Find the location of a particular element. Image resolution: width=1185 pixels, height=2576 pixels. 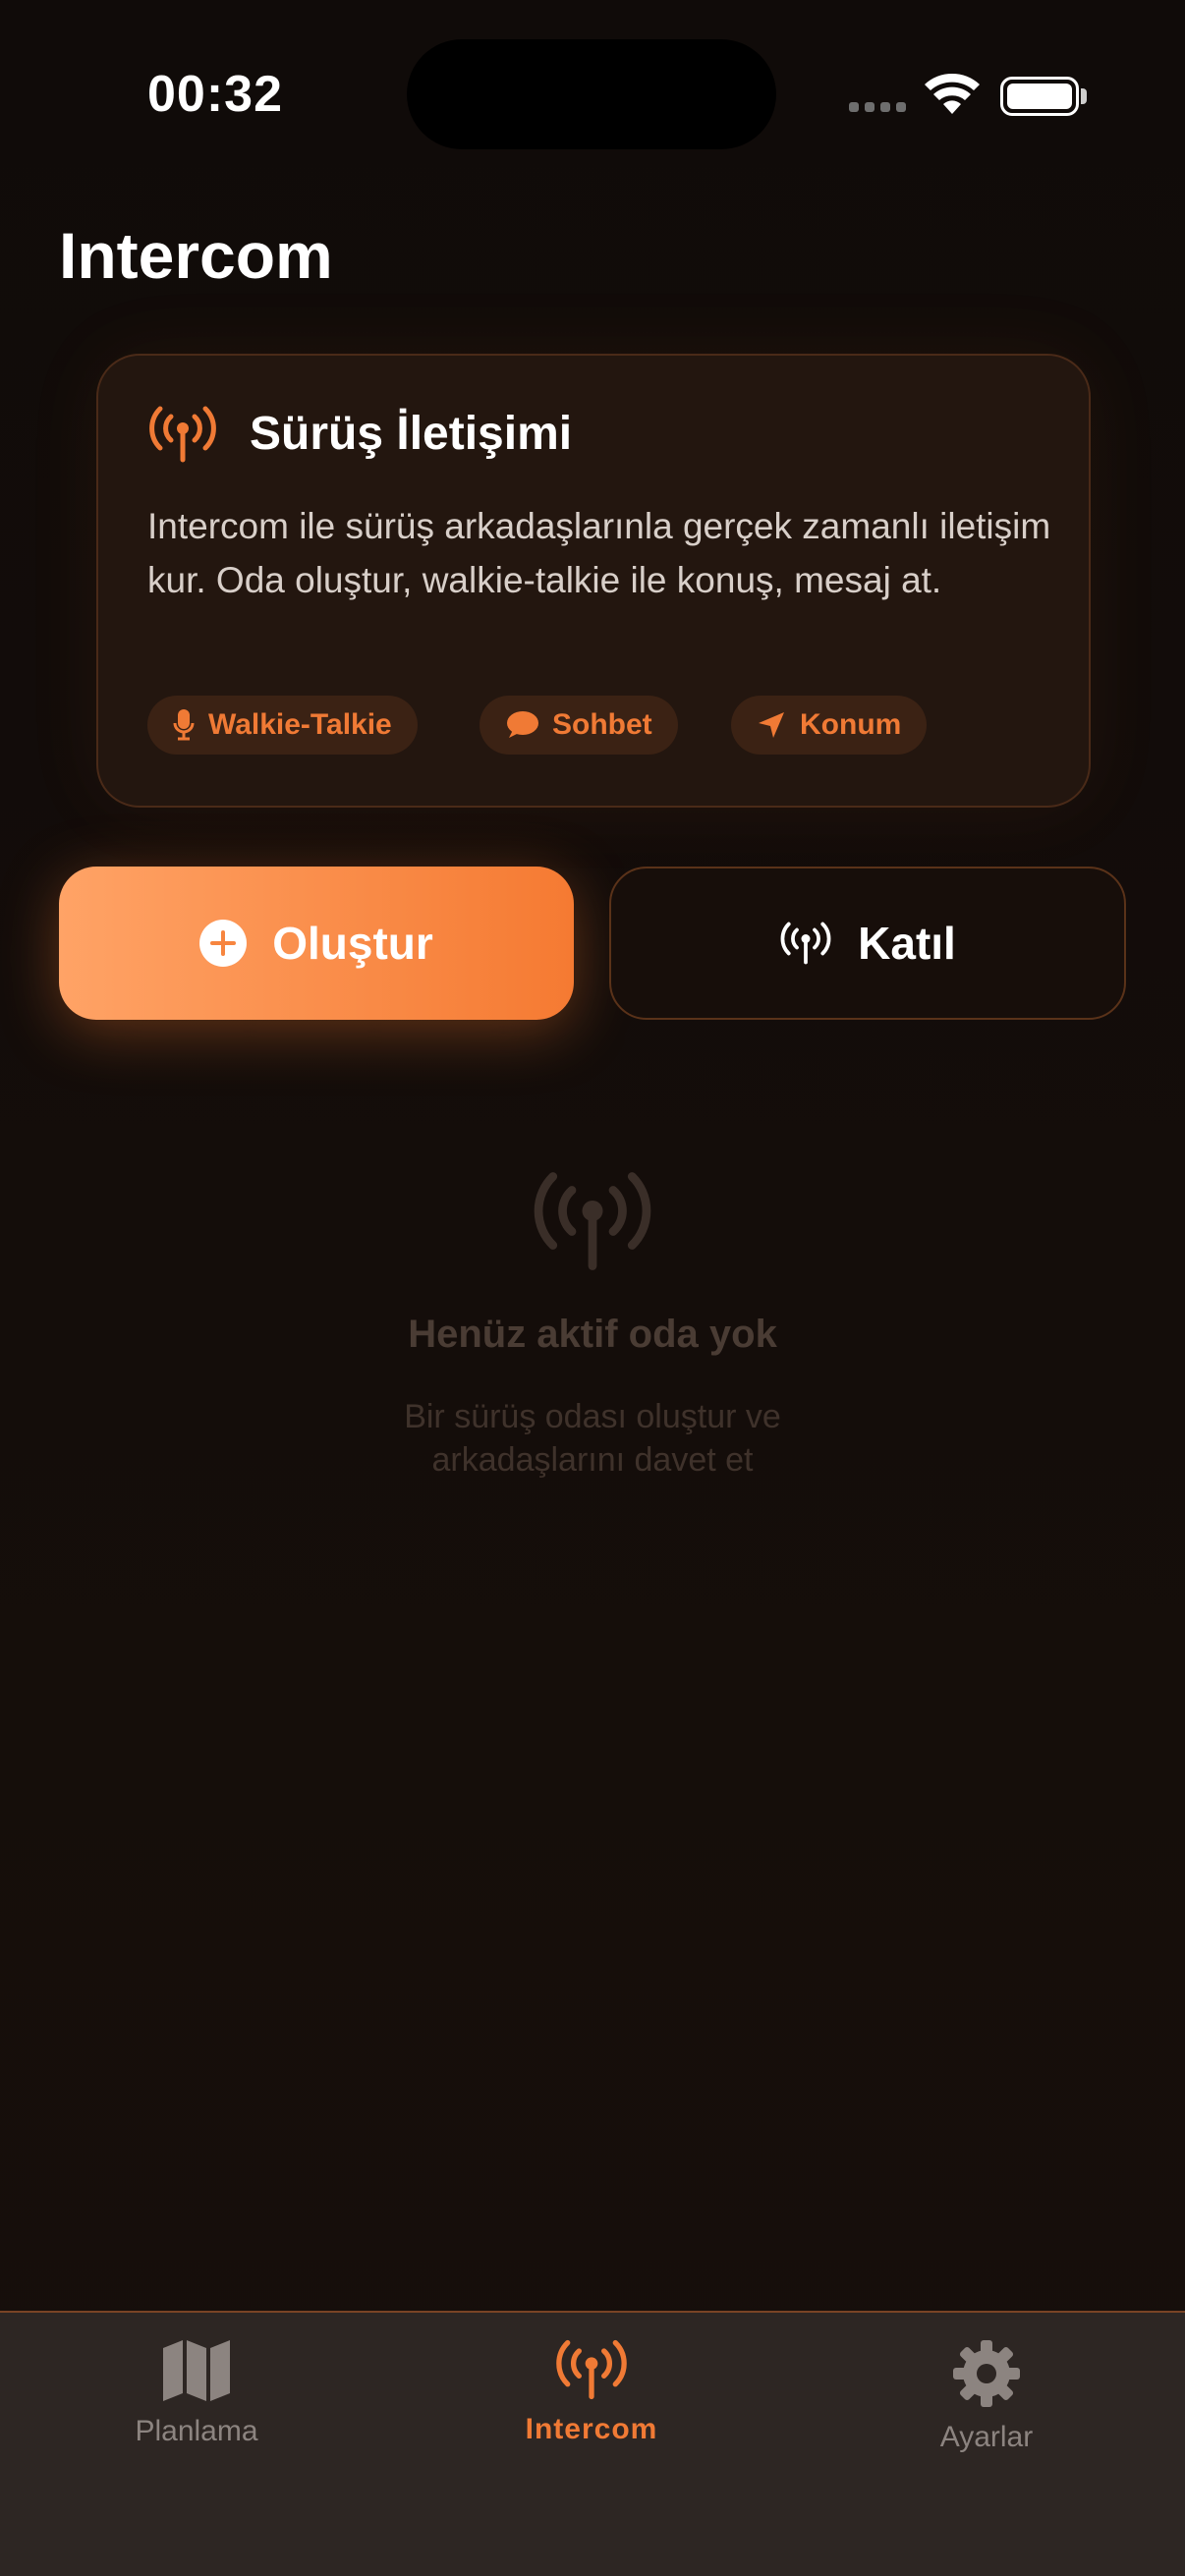

card-title: Sürüş İletişimi is located at coordinates (412, 434).